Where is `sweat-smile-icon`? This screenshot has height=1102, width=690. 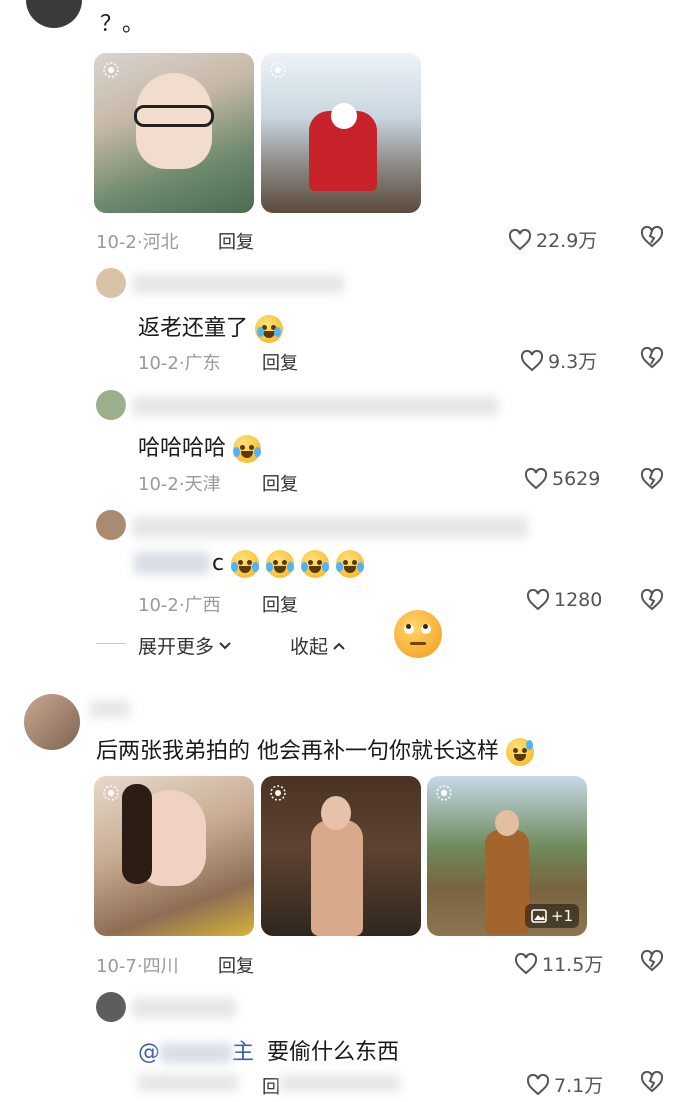
sweat-smile-icon is located at coordinates (520, 752).